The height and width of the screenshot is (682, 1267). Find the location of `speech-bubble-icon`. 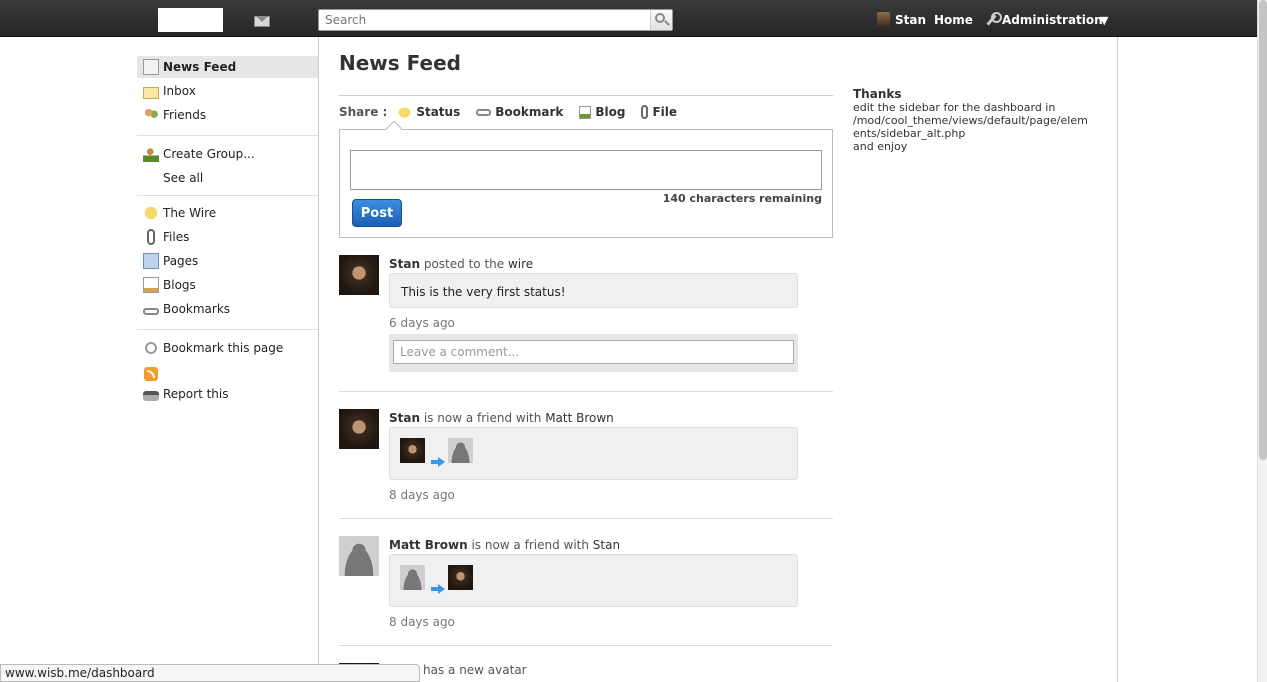

speech-bubble-icon is located at coordinates (151, 213).